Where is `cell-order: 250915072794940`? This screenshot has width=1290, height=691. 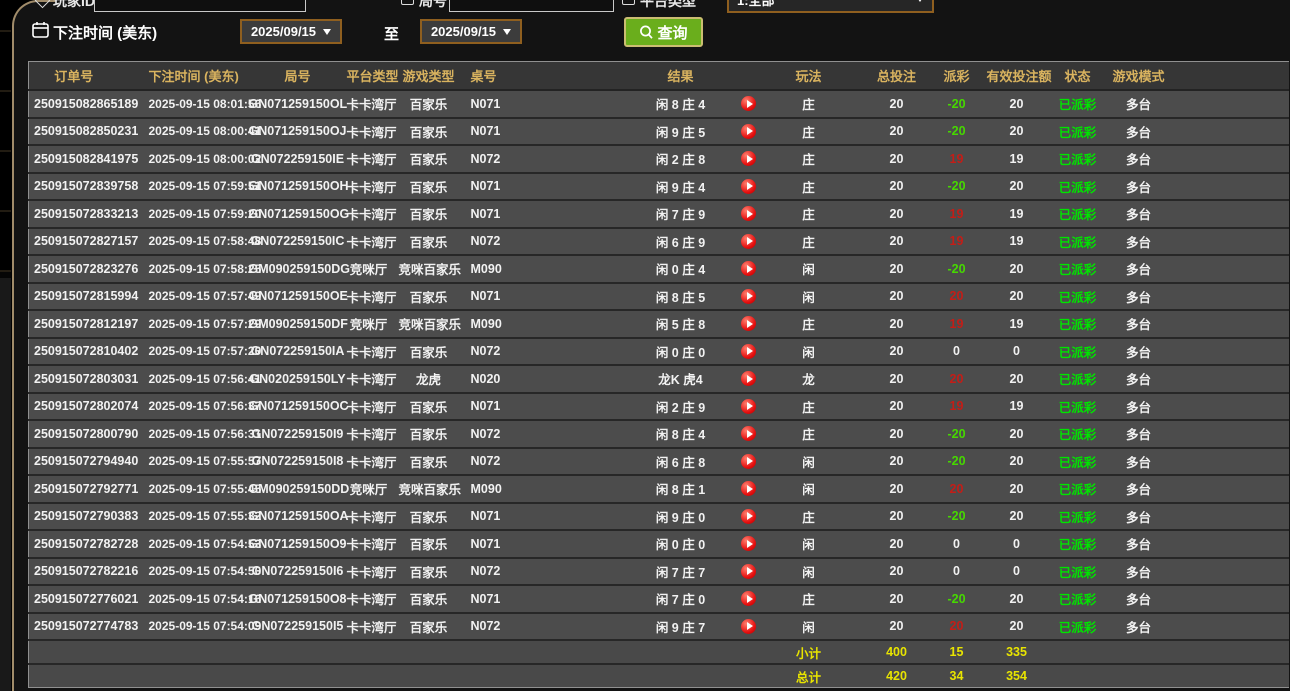 cell-order: 250915072794940 is located at coordinates (88, 461).